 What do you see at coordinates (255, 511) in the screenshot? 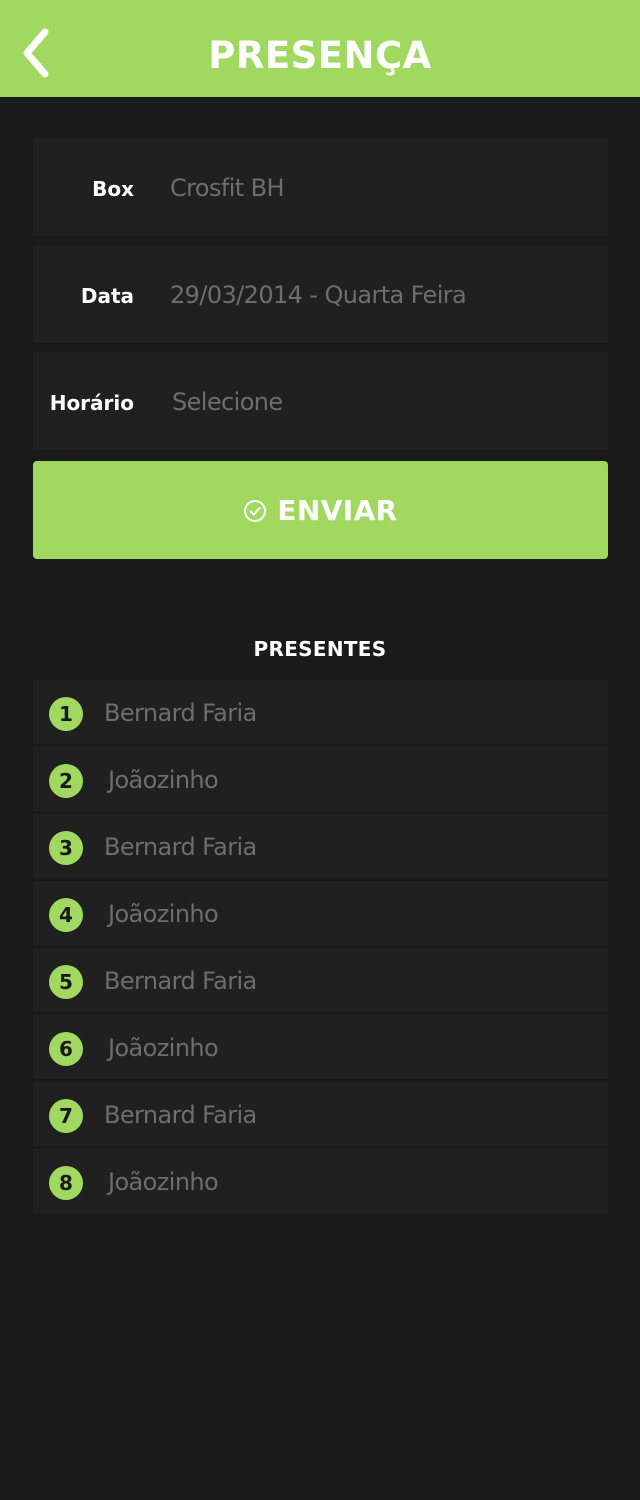
I see `check-circle-icon` at bounding box center [255, 511].